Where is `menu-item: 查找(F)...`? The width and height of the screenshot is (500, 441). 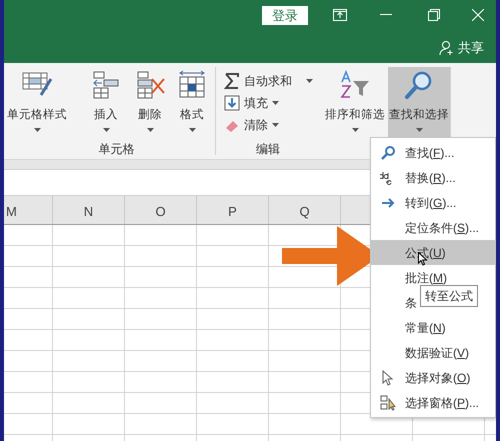
menu-item: 查找(F)... is located at coordinates (433, 152).